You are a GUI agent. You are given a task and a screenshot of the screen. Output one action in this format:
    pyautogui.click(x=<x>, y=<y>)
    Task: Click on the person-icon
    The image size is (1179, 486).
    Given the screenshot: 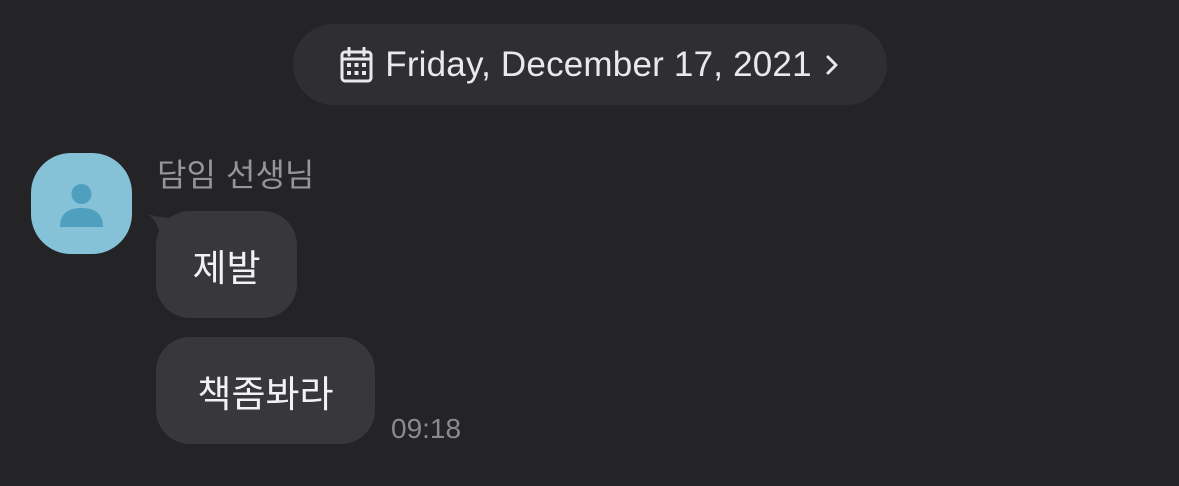 What is the action you would take?
    pyautogui.click(x=81, y=205)
    